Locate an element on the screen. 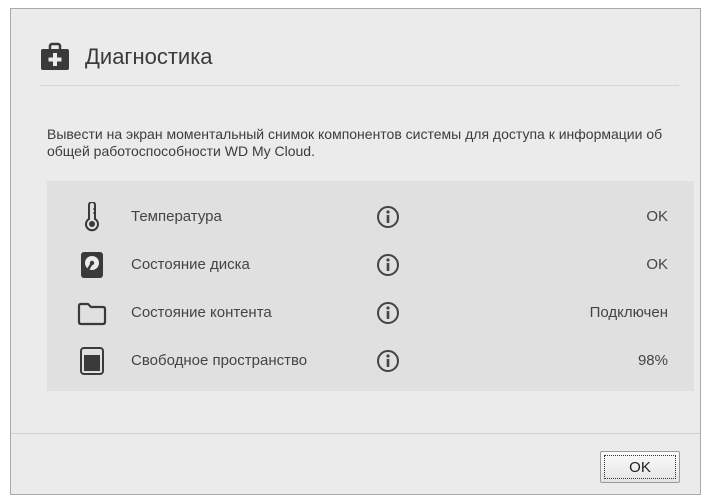  row-label: Состояние диска is located at coordinates (190, 264).